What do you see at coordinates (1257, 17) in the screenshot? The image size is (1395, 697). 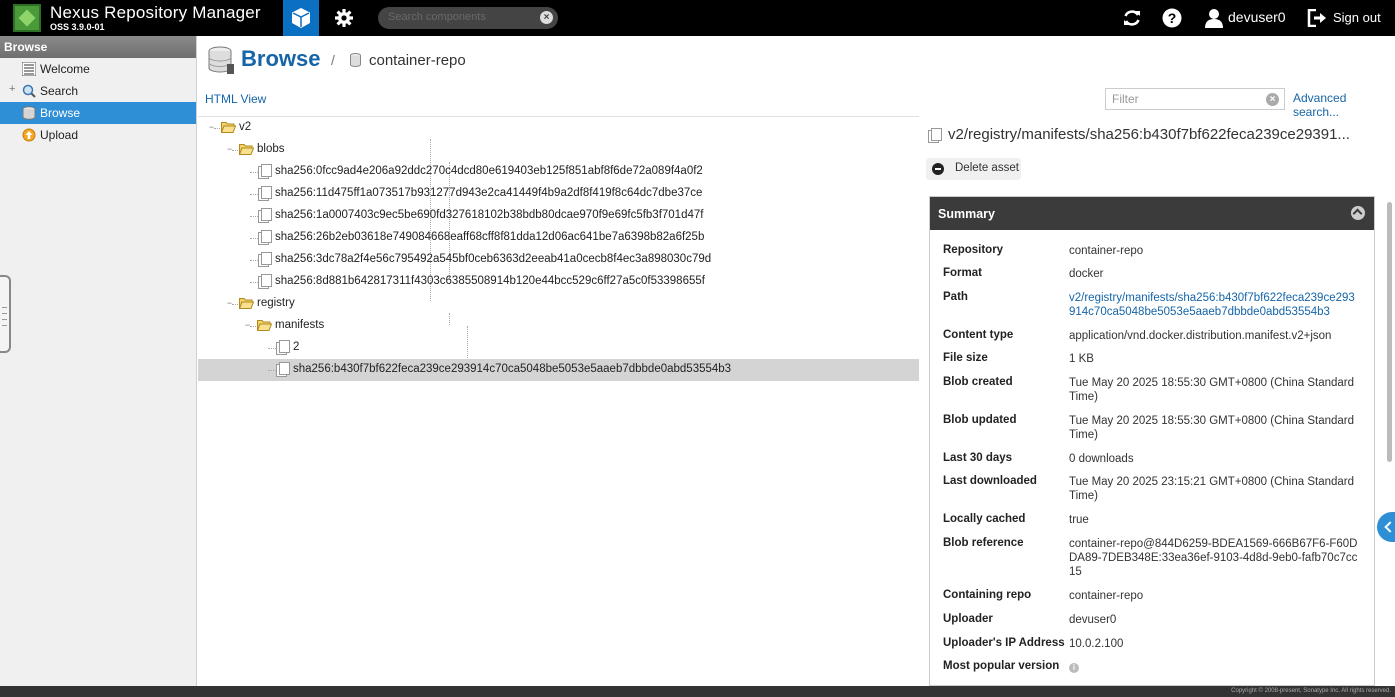 I see `username-label: devuser0` at bounding box center [1257, 17].